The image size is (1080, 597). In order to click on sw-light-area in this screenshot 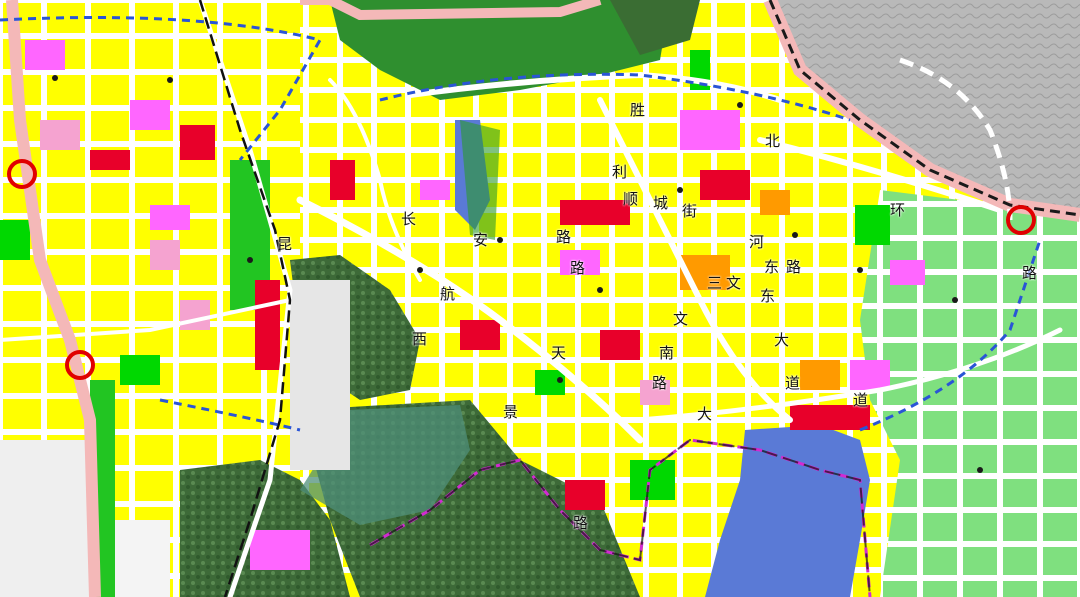, I will do `click(45, 518)`.